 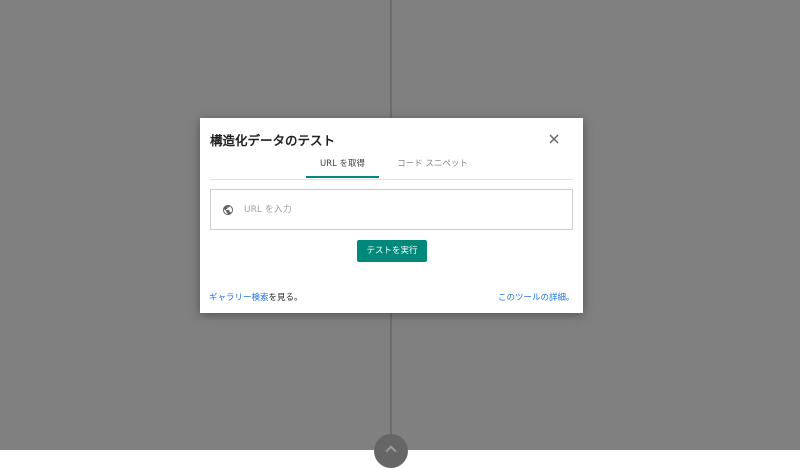 I want to click on close-icon, so click(x=554, y=139).